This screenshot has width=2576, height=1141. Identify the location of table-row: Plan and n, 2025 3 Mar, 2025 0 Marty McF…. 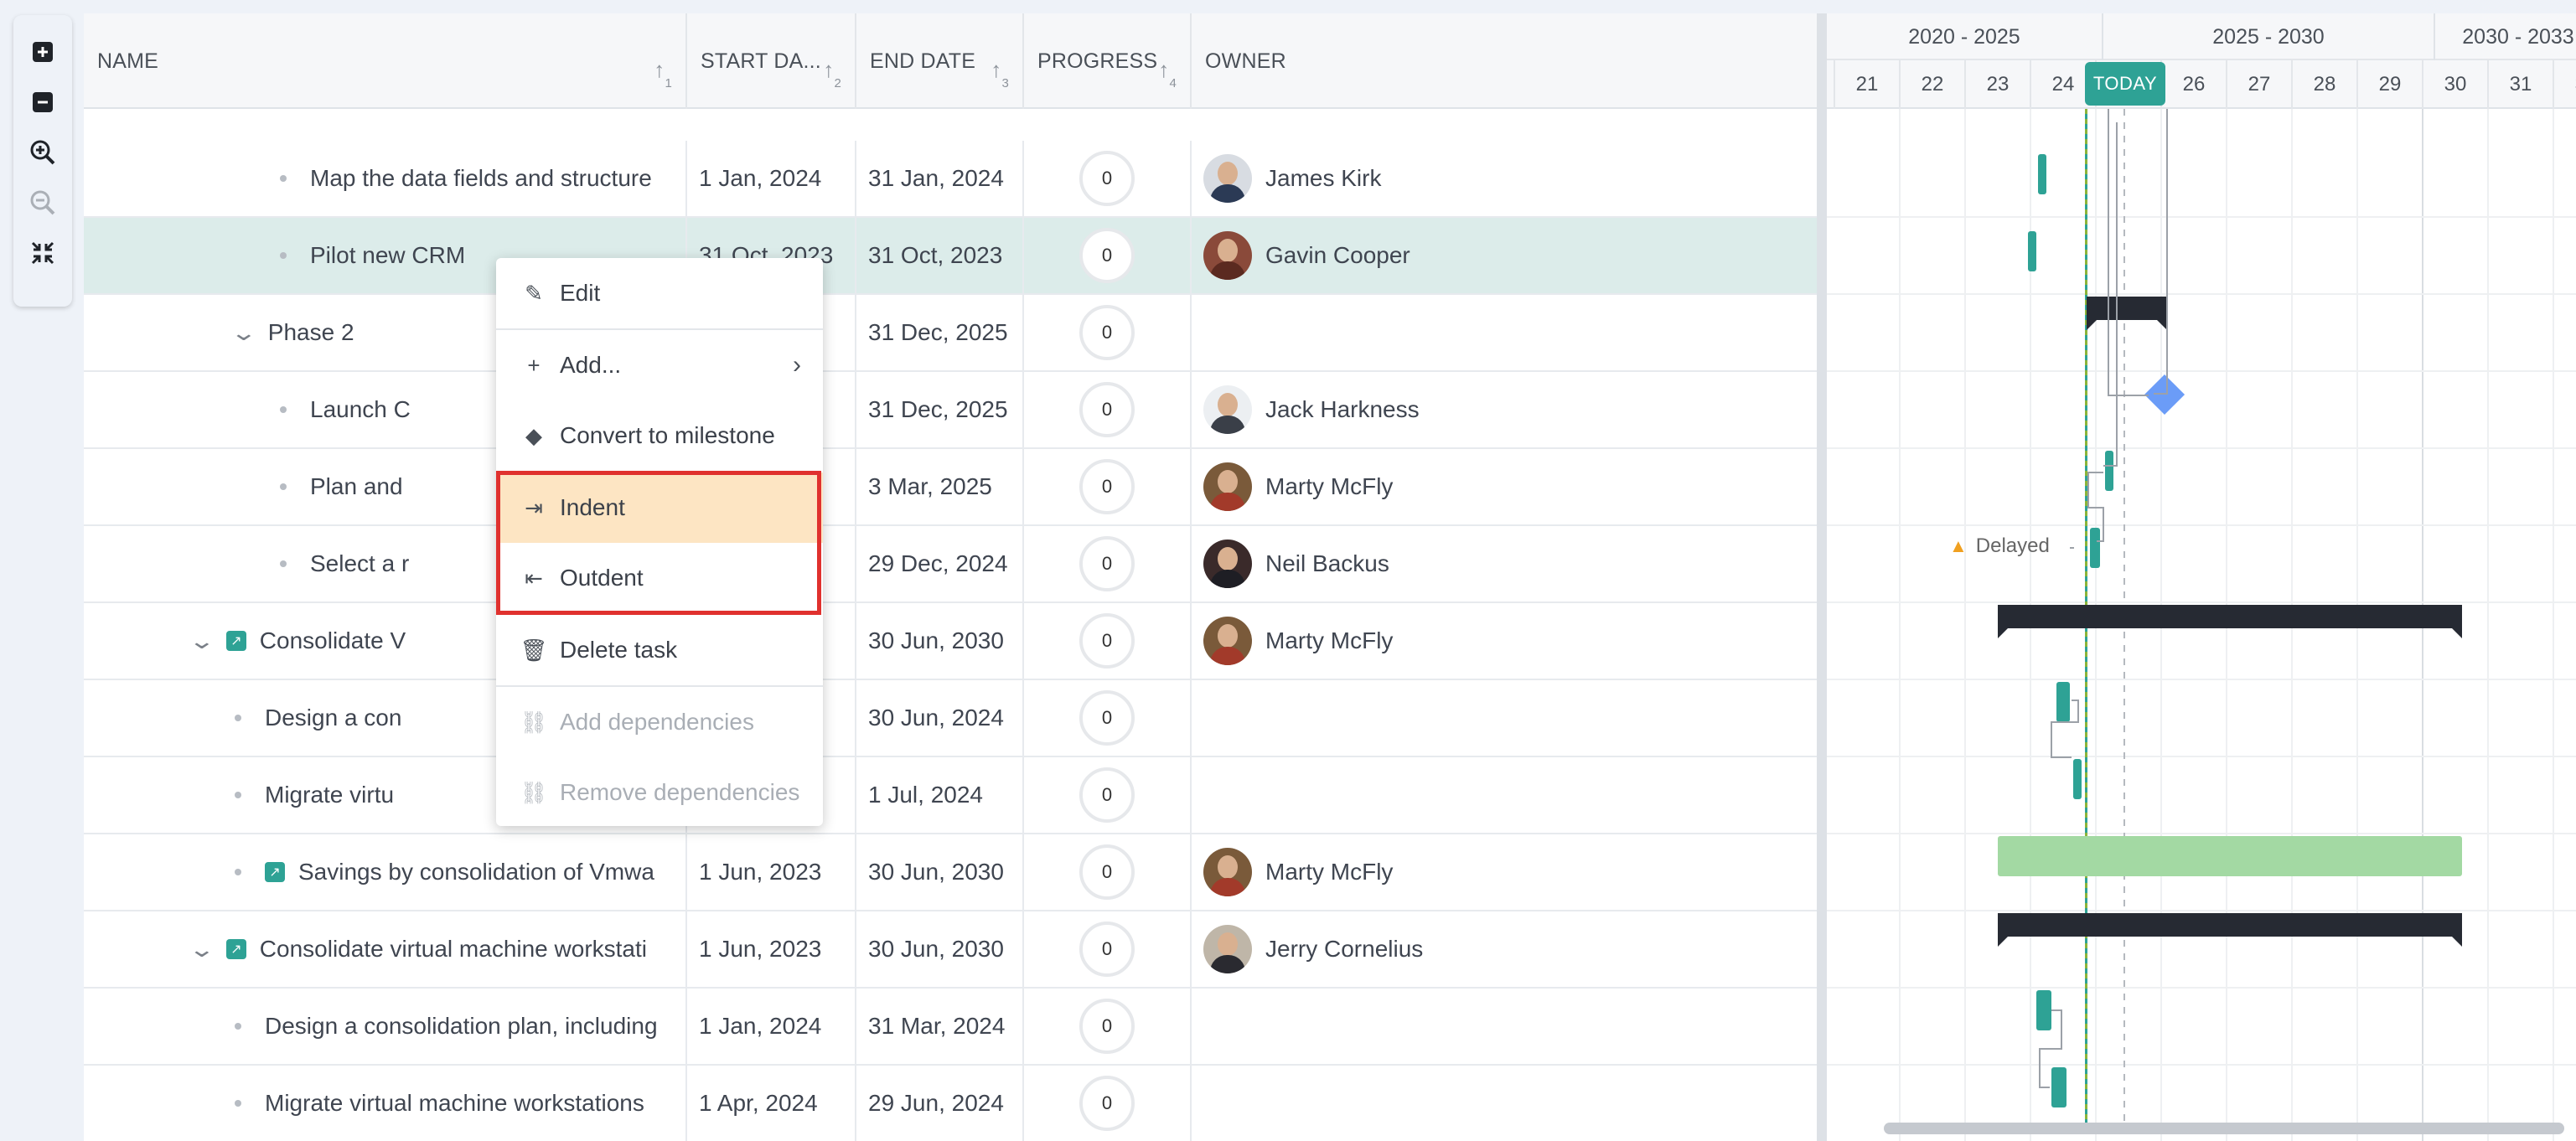
(951, 487).